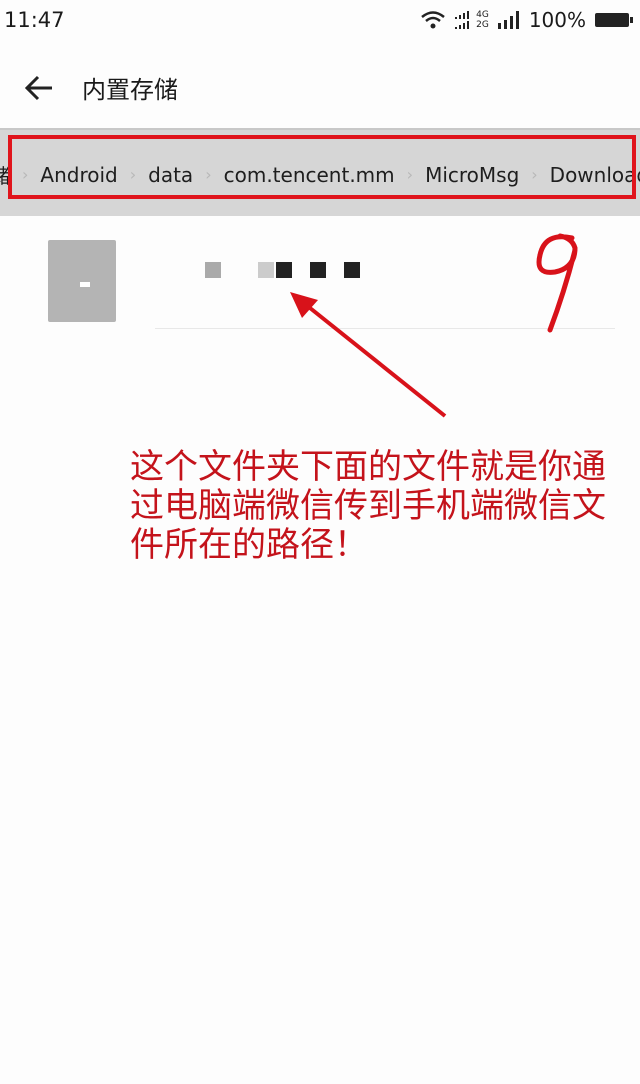  I want to click on annotation-text: 这个文件夹下面的文件就是你通 过电脑端微信传到手机端微信文 件所在的路径！, so click(380, 506).